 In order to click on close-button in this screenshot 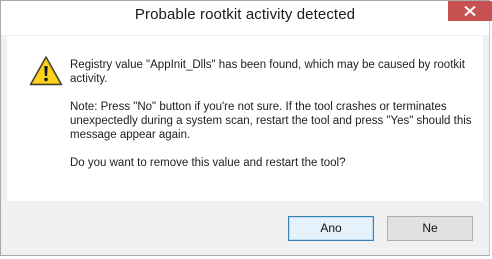, I will do `click(470, 11)`.